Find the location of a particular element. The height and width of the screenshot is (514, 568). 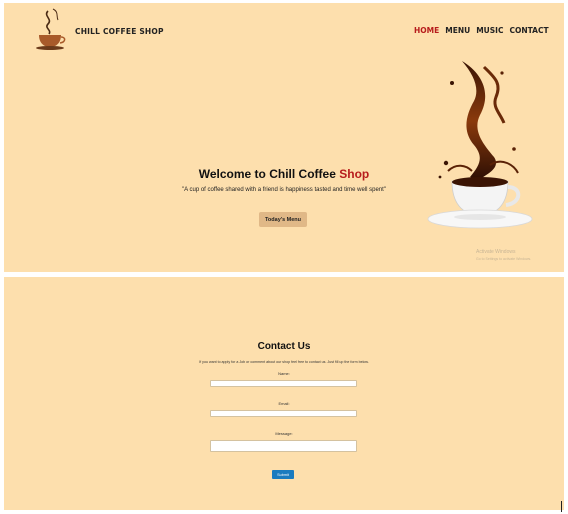

watermark-title: Activate Windows is located at coordinates (496, 252).